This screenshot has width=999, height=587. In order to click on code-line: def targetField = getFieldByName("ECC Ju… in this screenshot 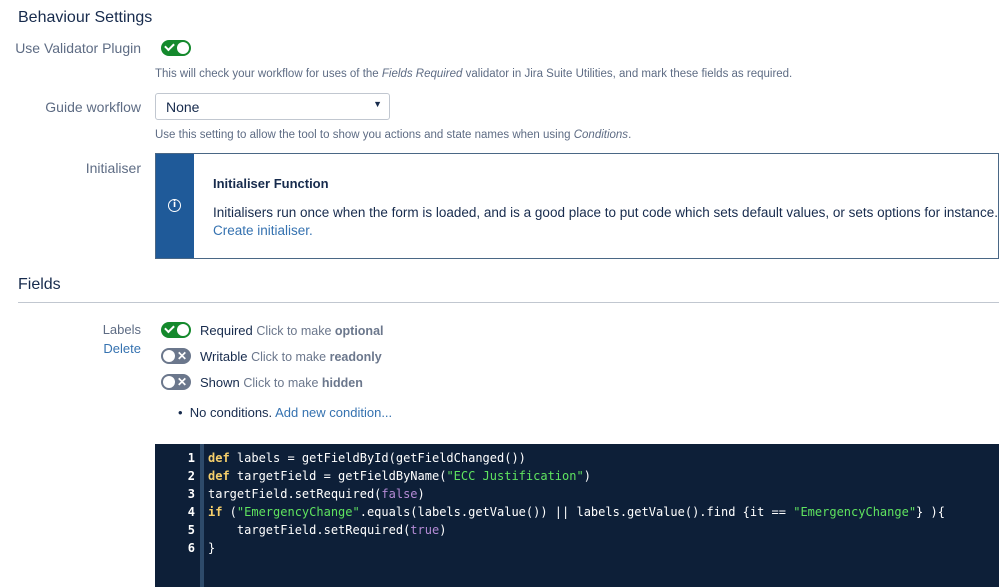, I will do `click(399, 476)`.